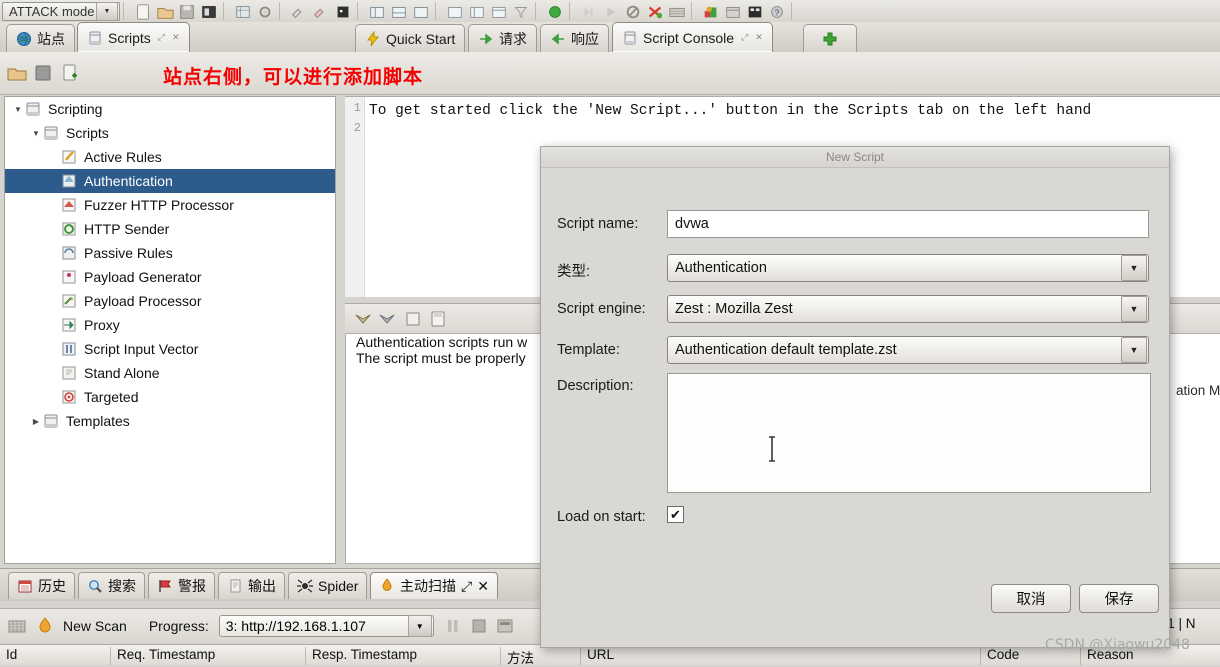 This screenshot has height=667, width=1220. Describe the element at coordinates (45, 626) in the screenshot. I see `active-scan-icon` at that location.